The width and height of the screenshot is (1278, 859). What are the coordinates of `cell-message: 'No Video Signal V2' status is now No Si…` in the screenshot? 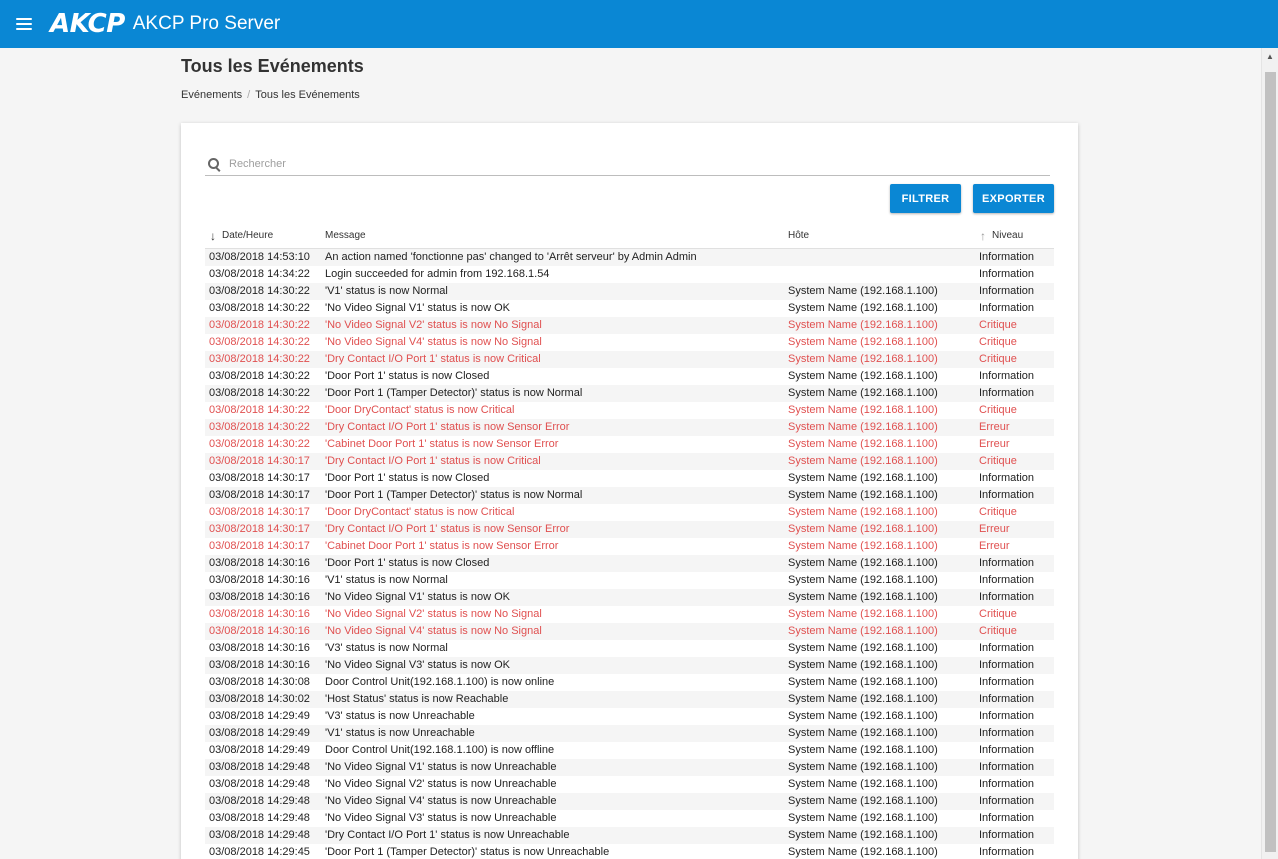 It's located at (433, 614).